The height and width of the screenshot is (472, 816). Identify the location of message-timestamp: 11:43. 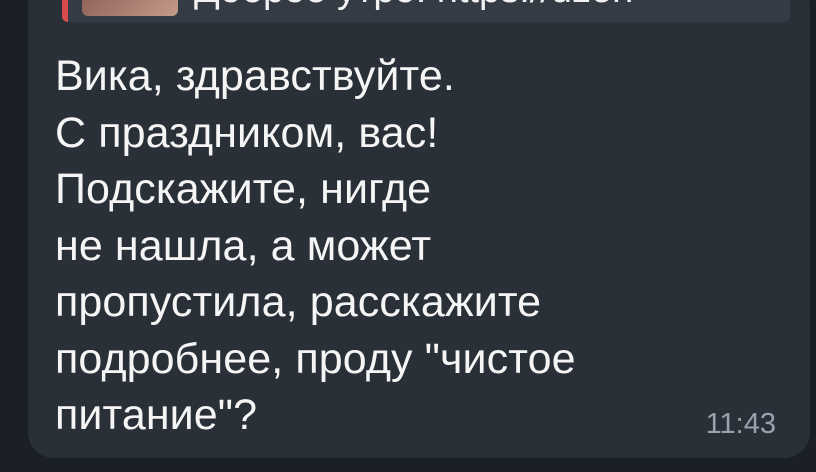
(740, 424).